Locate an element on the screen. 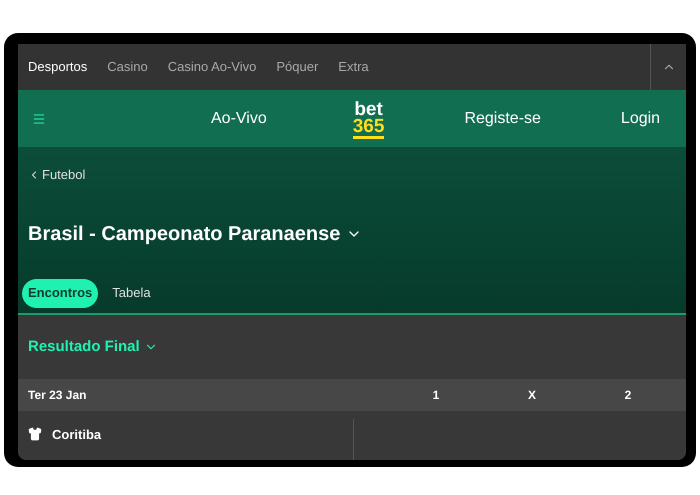 The width and height of the screenshot is (700, 495). top-tab: Casino is located at coordinates (127, 67).